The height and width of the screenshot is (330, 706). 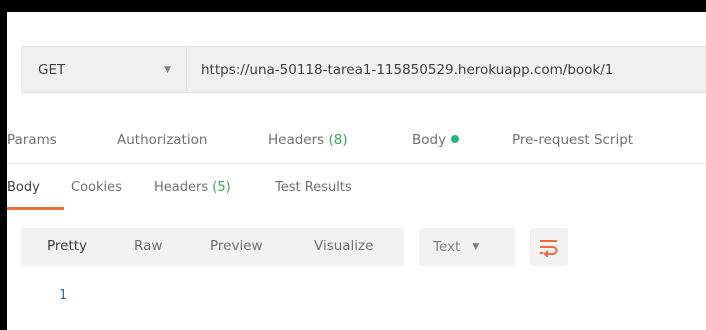 I want to click on response-tab-headers: Headers (5), so click(x=192, y=187).